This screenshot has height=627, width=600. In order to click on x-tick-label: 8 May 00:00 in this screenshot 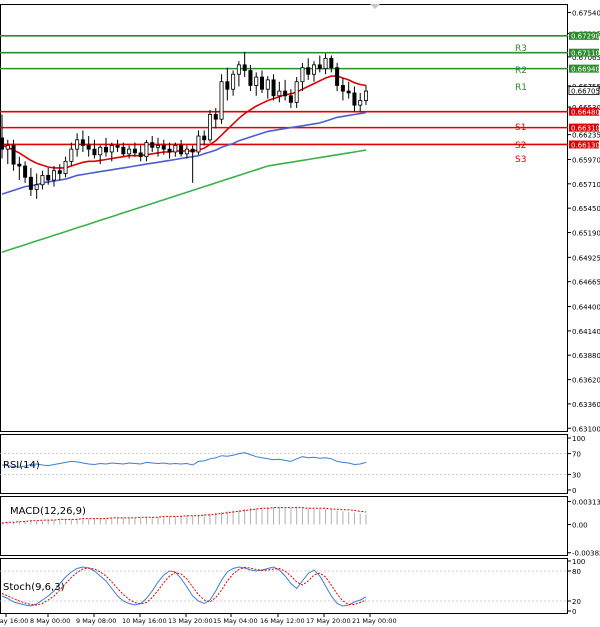, I will do `click(50, 621)`.